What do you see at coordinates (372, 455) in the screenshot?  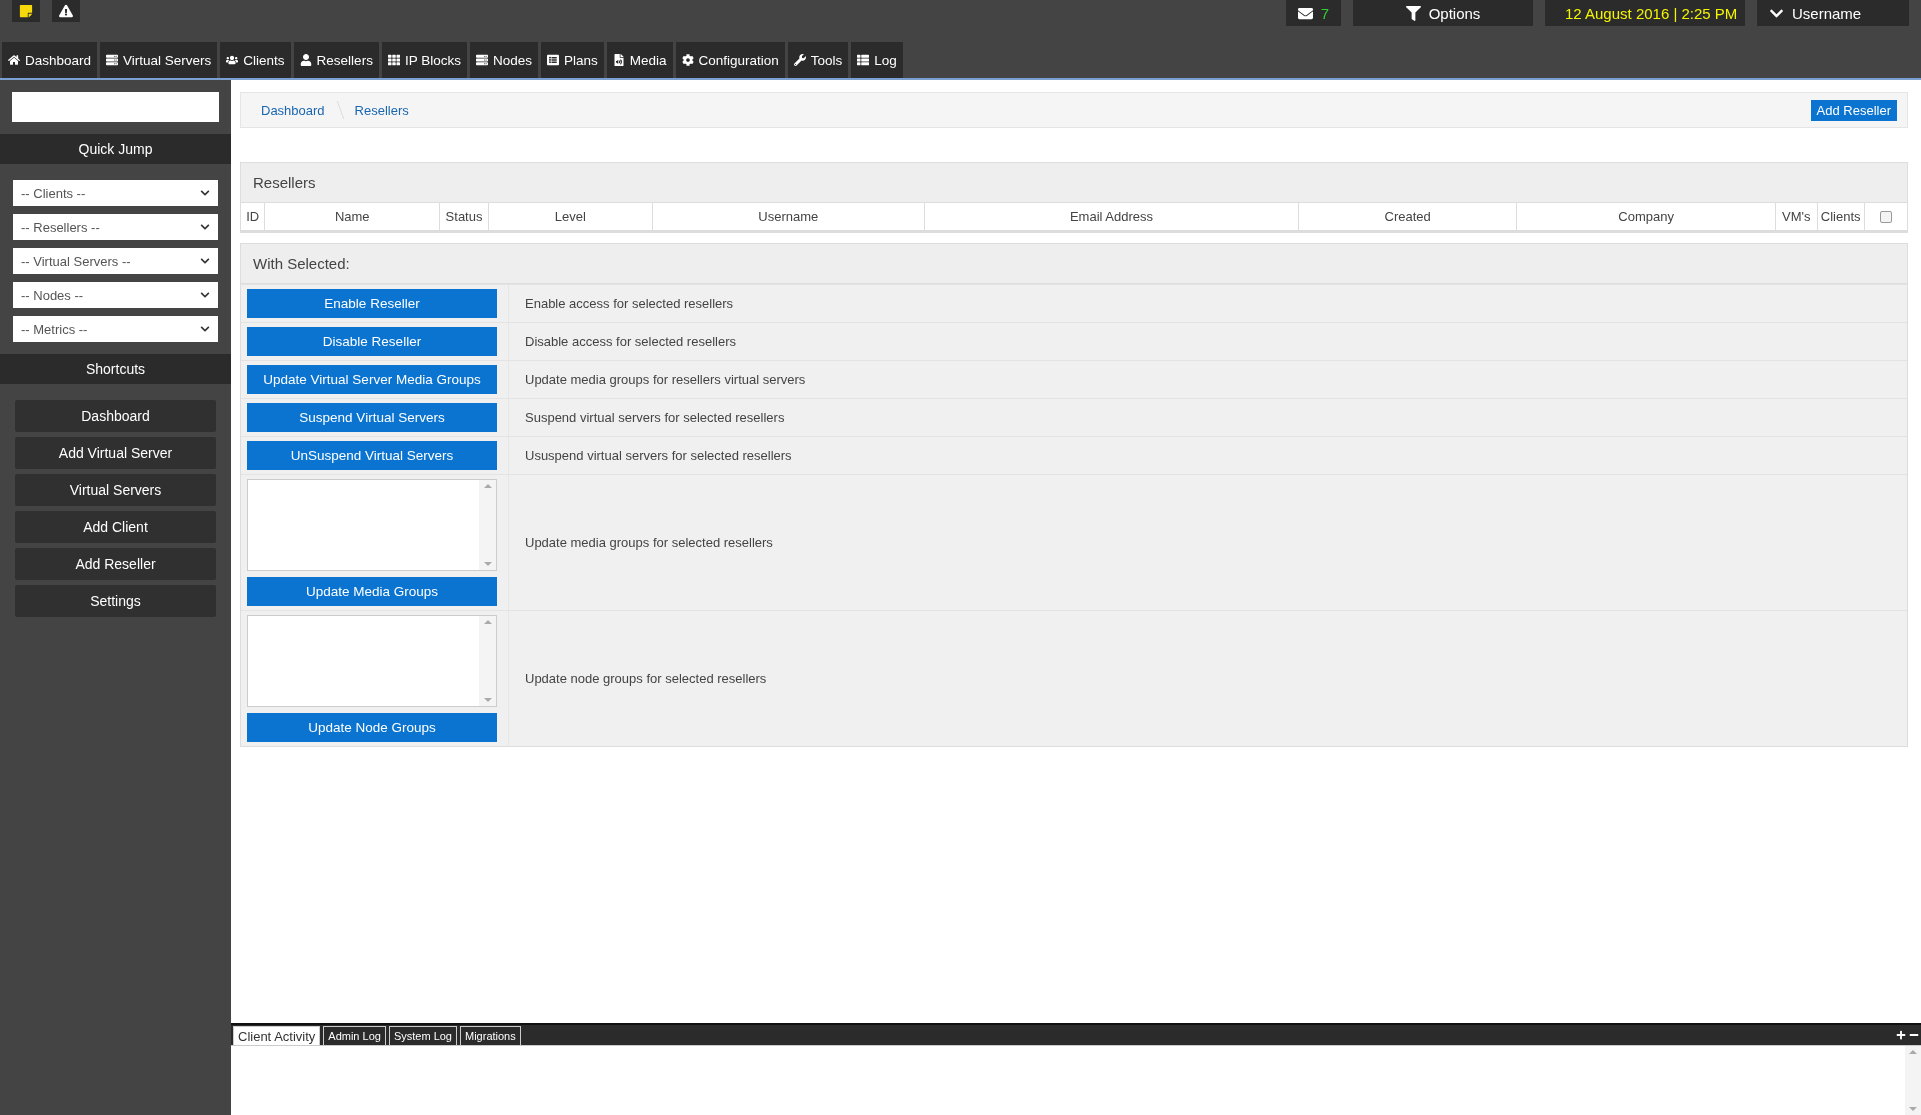 I see `action-button: UnSuspend Virtual Servers` at bounding box center [372, 455].